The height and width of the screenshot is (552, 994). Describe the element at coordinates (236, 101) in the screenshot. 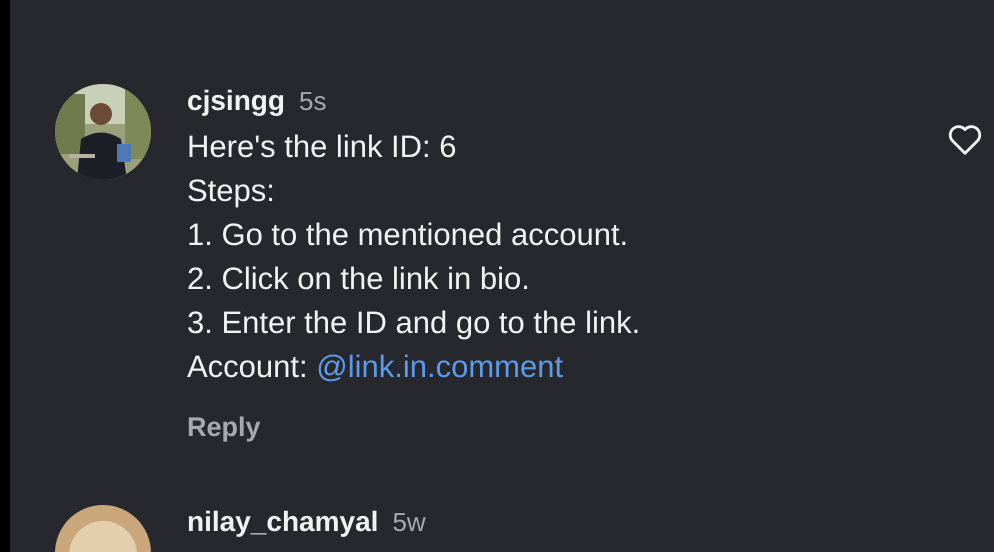

I see `username: cjsingg` at that location.